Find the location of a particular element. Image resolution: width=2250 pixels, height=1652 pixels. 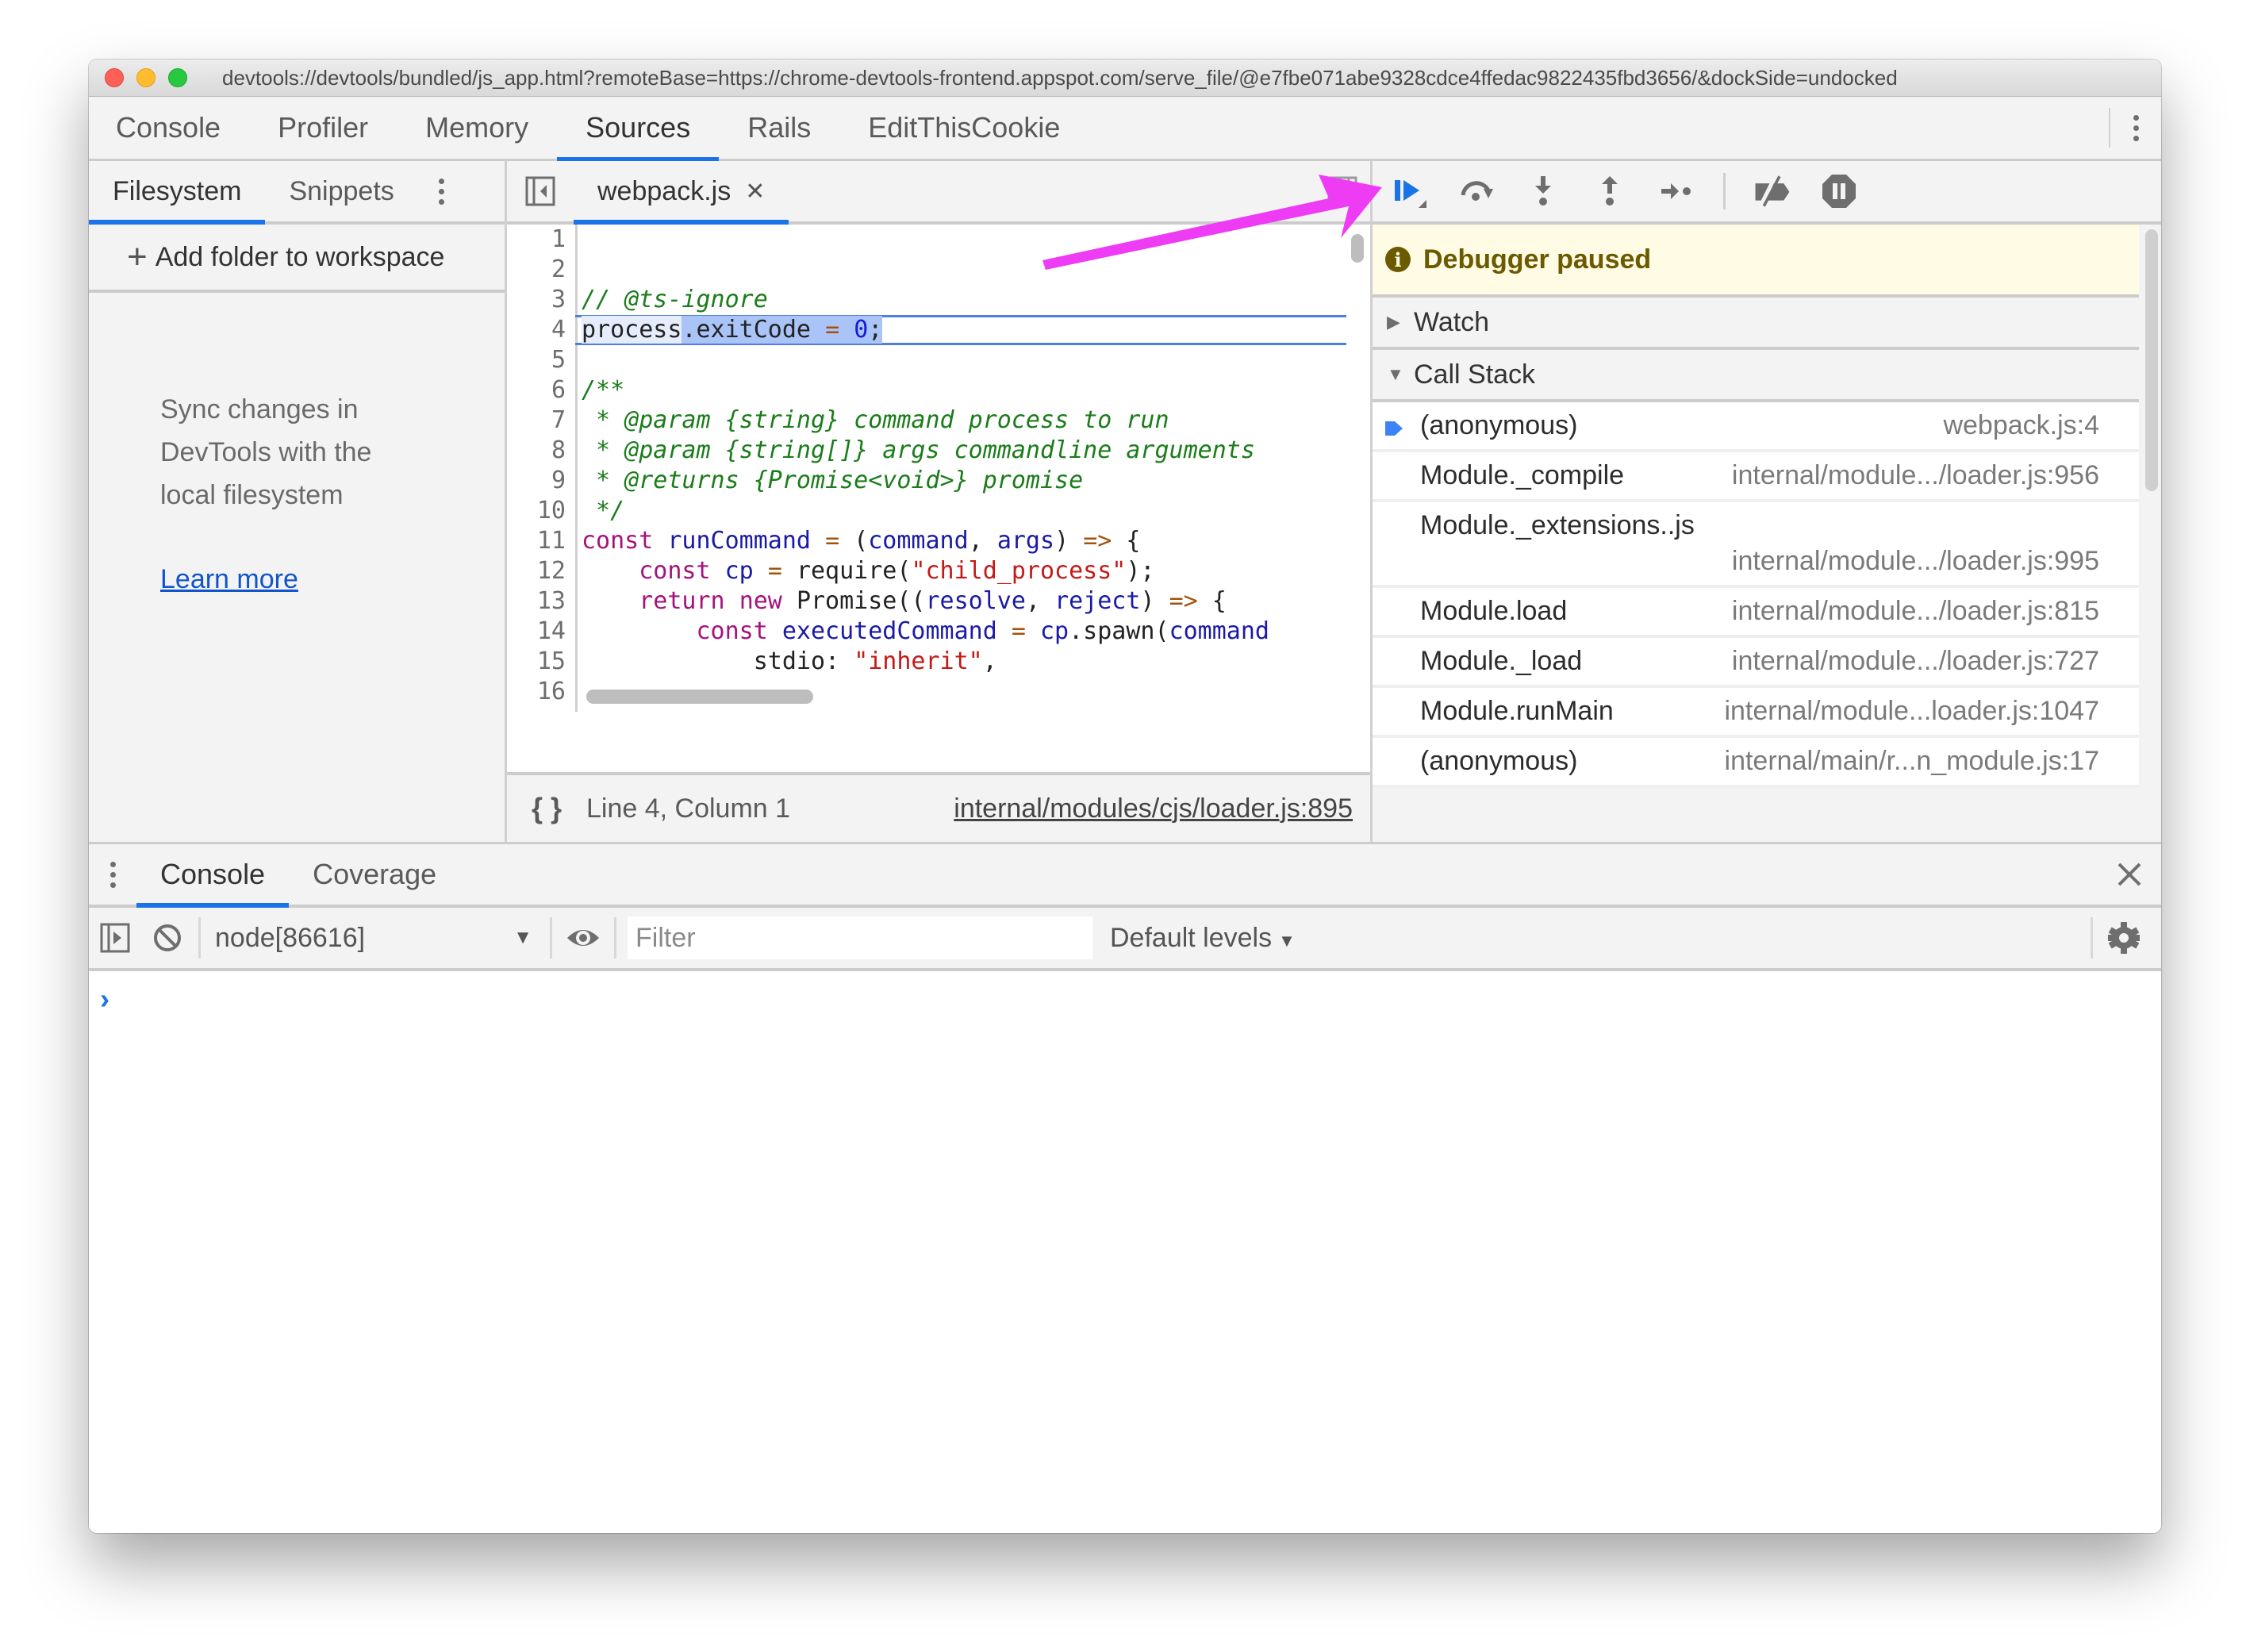

step-over-button is located at coordinates (1476, 191).